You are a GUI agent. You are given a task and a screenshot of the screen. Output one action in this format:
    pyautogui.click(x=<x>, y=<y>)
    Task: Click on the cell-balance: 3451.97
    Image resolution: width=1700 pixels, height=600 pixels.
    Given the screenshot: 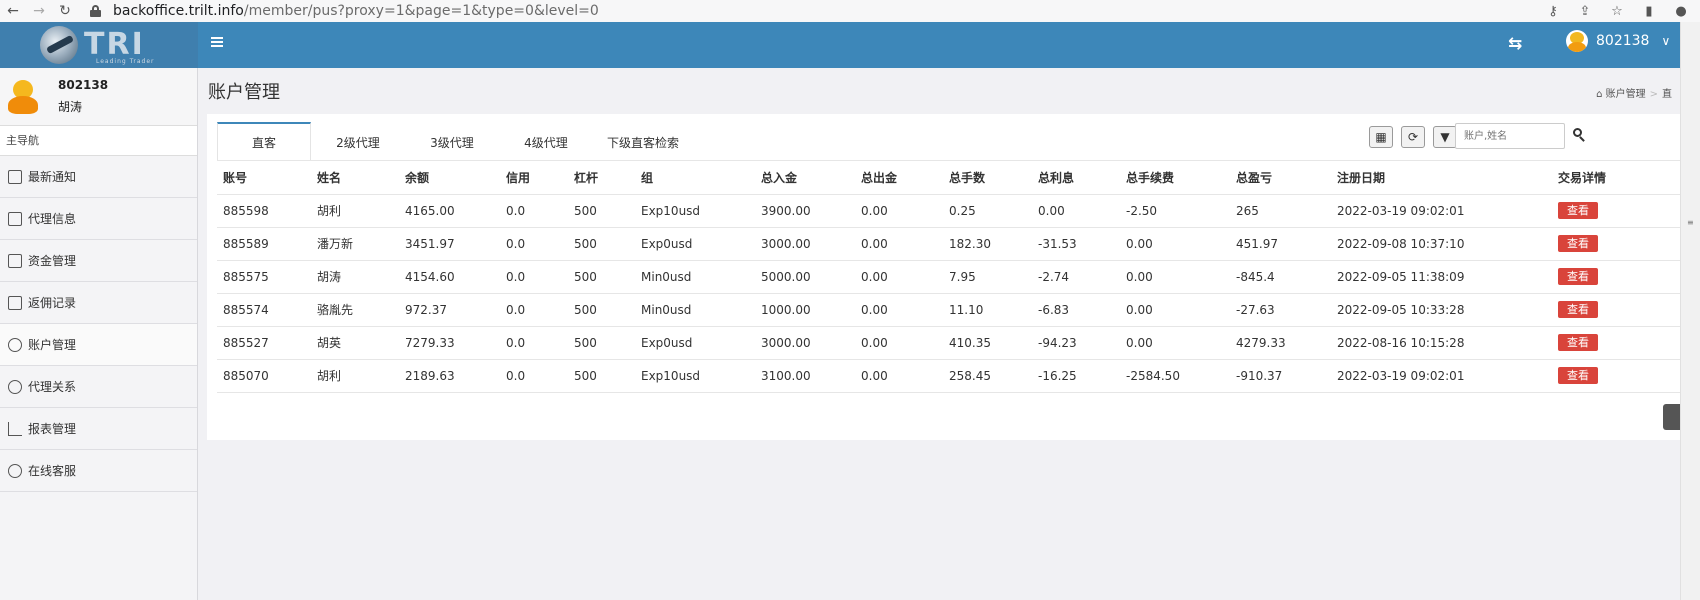 What is the action you would take?
    pyautogui.click(x=449, y=244)
    